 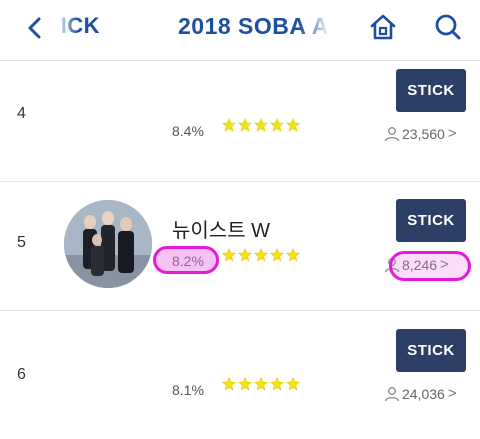 I want to click on avatar, so click(x=108, y=244).